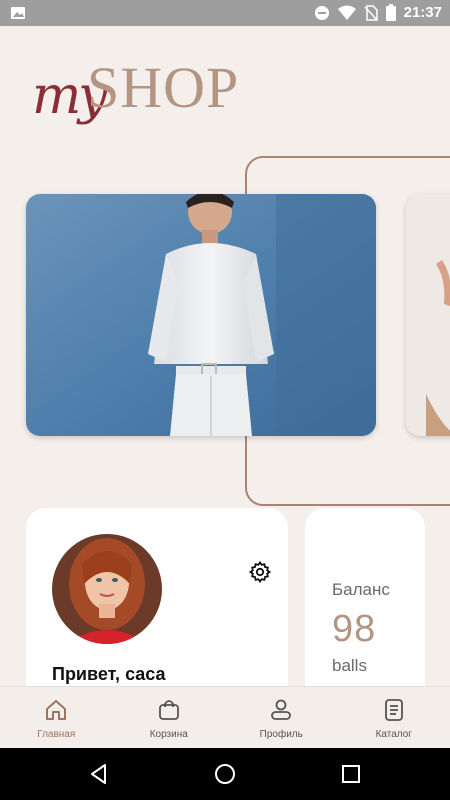 The height and width of the screenshot is (800, 450). Describe the element at coordinates (56, 734) in the screenshot. I see `nav-label-home: Главная` at that location.